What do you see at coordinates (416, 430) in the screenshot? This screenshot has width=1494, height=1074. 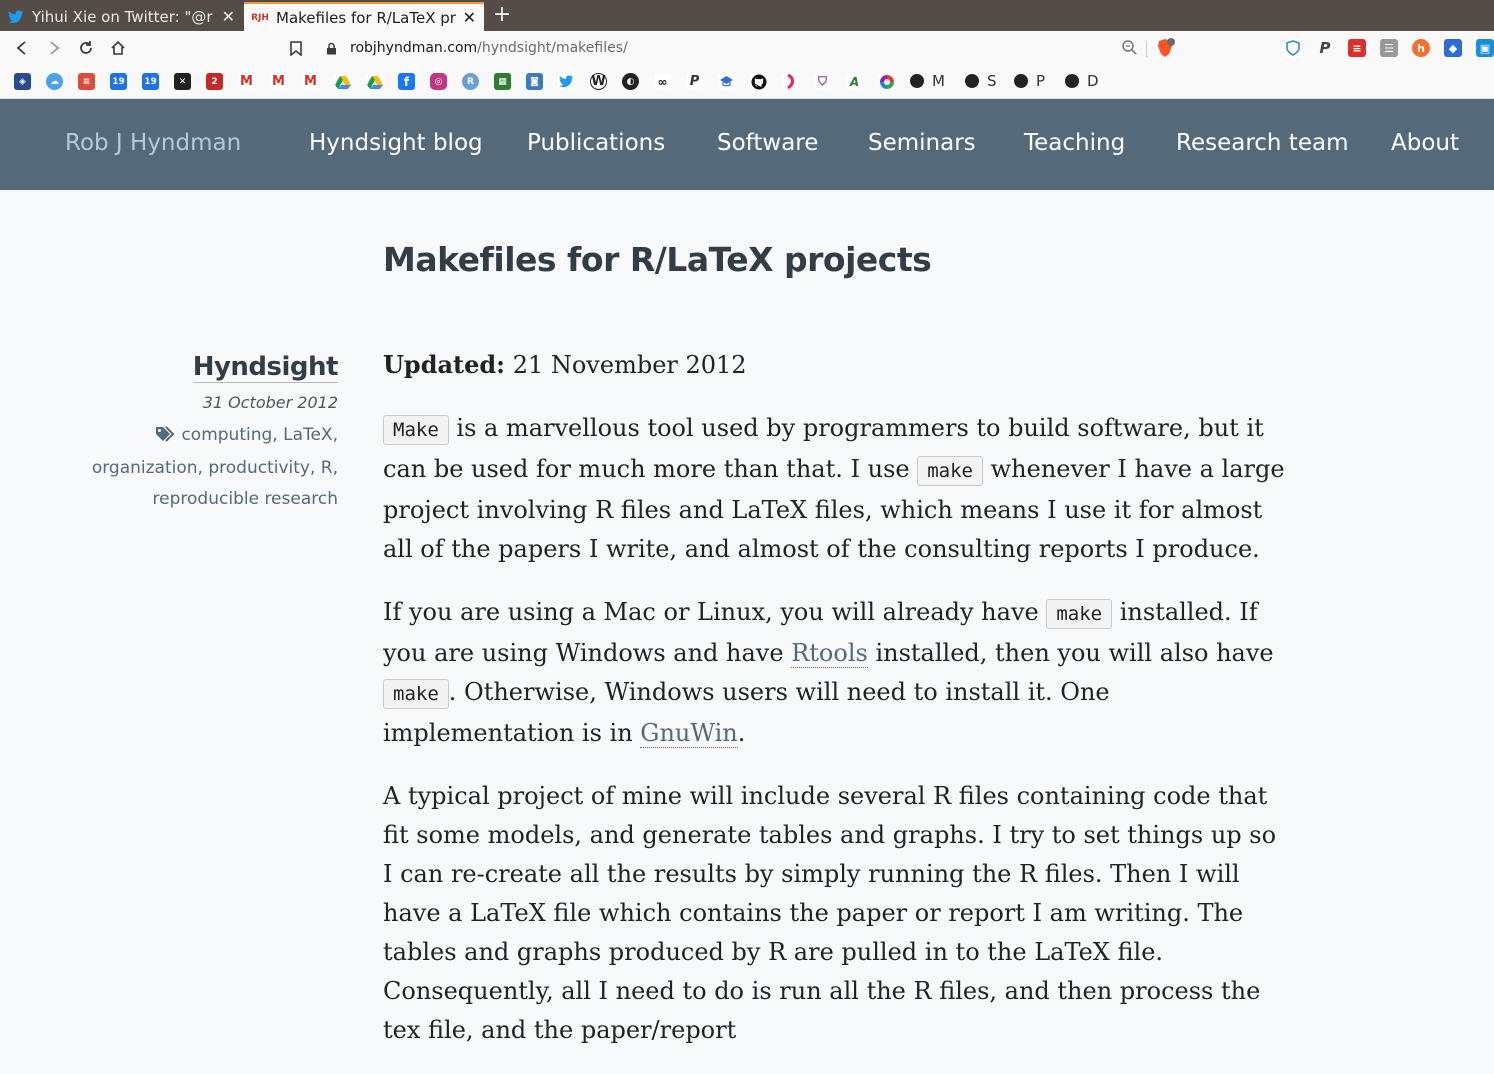 I see `inline-code: Make` at bounding box center [416, 430].